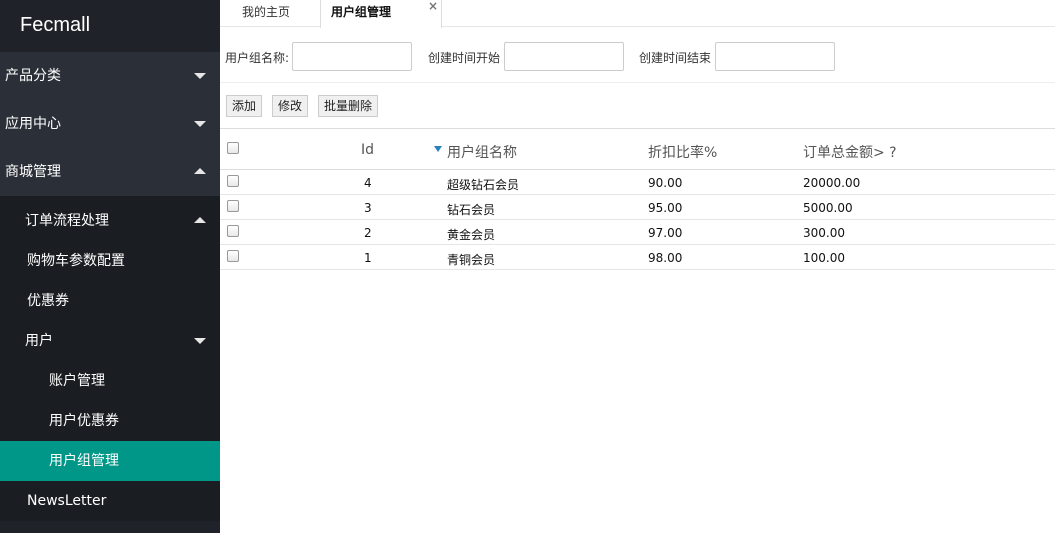 The width and height of the screenshot is (1055, 533). Describe the element at coordinates (675, 58) in the screenshot. I see `created-end-label: 创建时间结束` at that location.